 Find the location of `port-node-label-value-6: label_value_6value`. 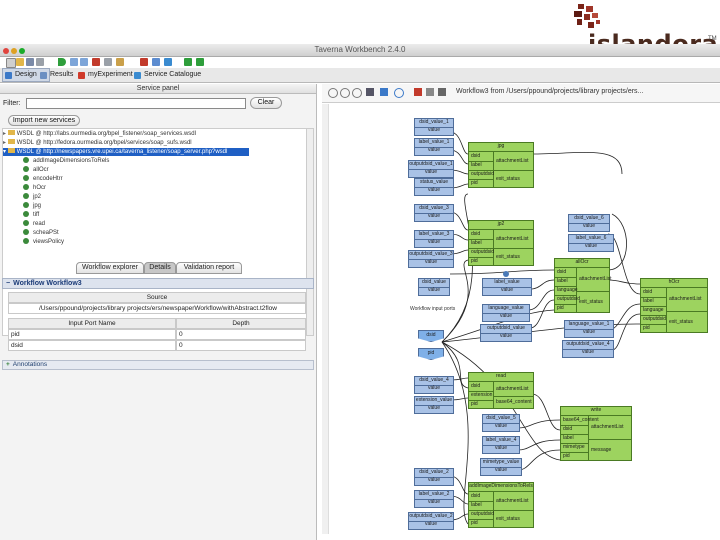

port-node-label-value-6: label_value_6value is located at coordinates (591, 243).